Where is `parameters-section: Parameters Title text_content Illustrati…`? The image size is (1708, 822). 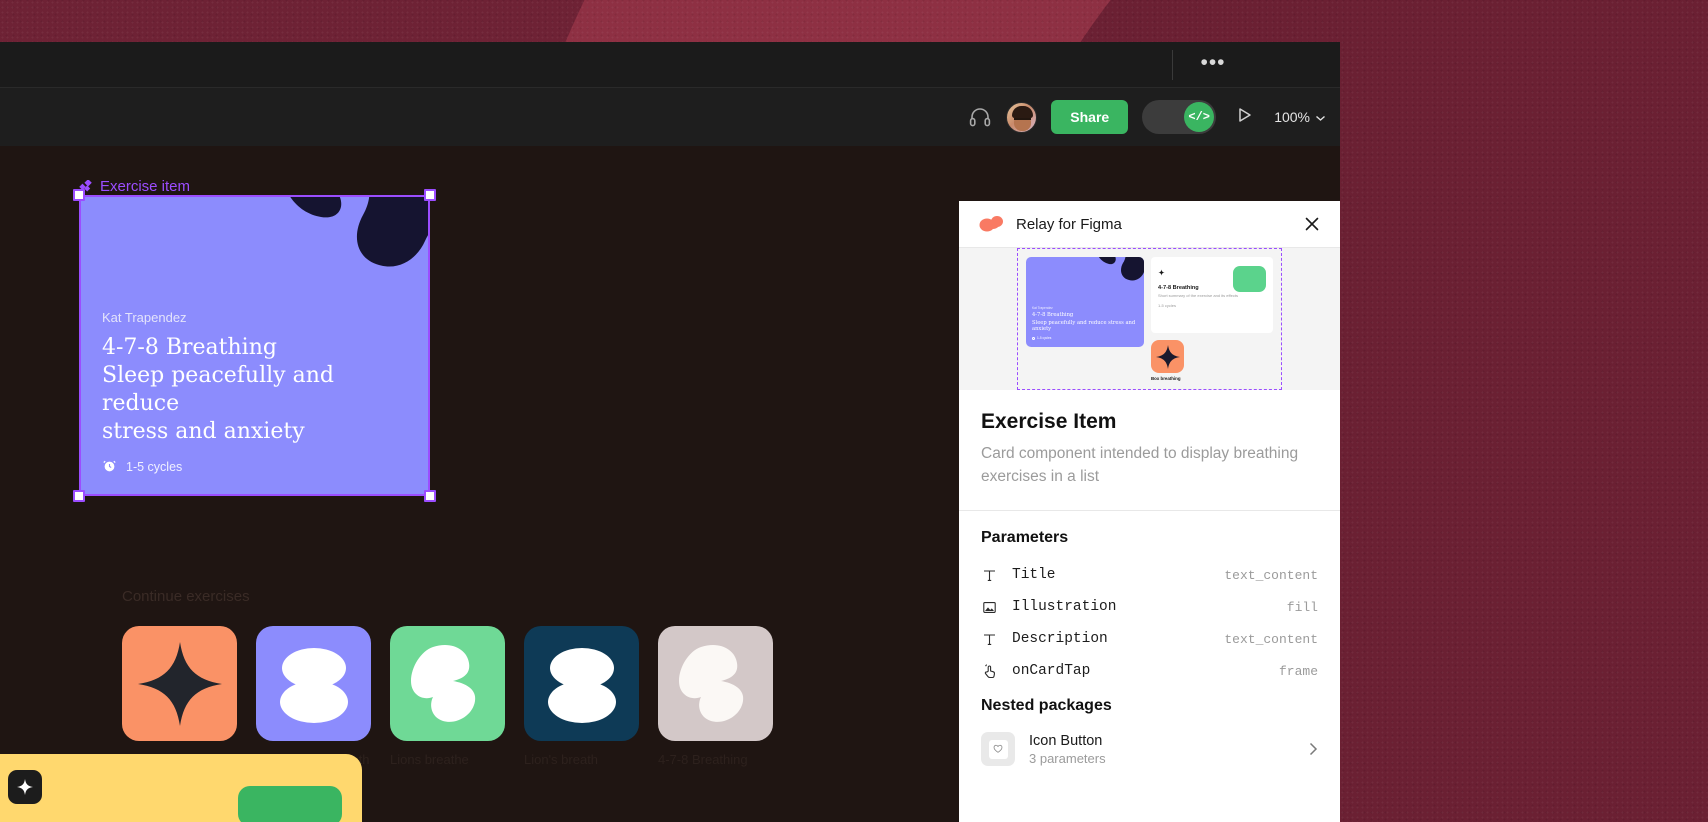
parameters-section: Parameters Title text_content Illustrati… is located at coordinates (1149, 599).